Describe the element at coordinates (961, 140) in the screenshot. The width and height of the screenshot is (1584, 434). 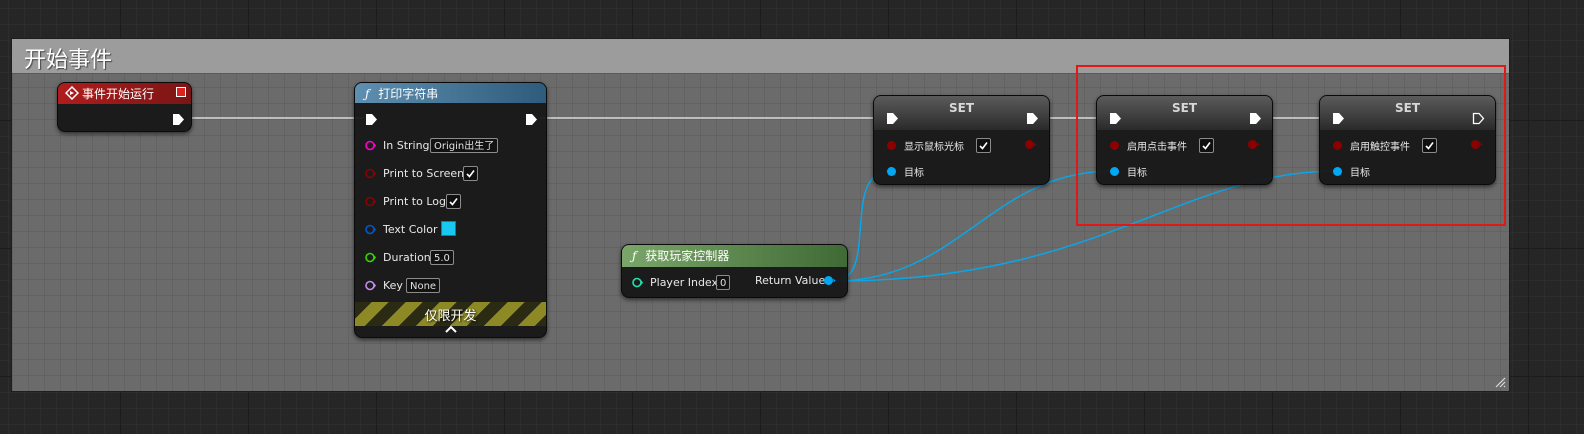
I see `set-show-mouse-cursor-node: SET 显示鼠标光标 目标` at that location.